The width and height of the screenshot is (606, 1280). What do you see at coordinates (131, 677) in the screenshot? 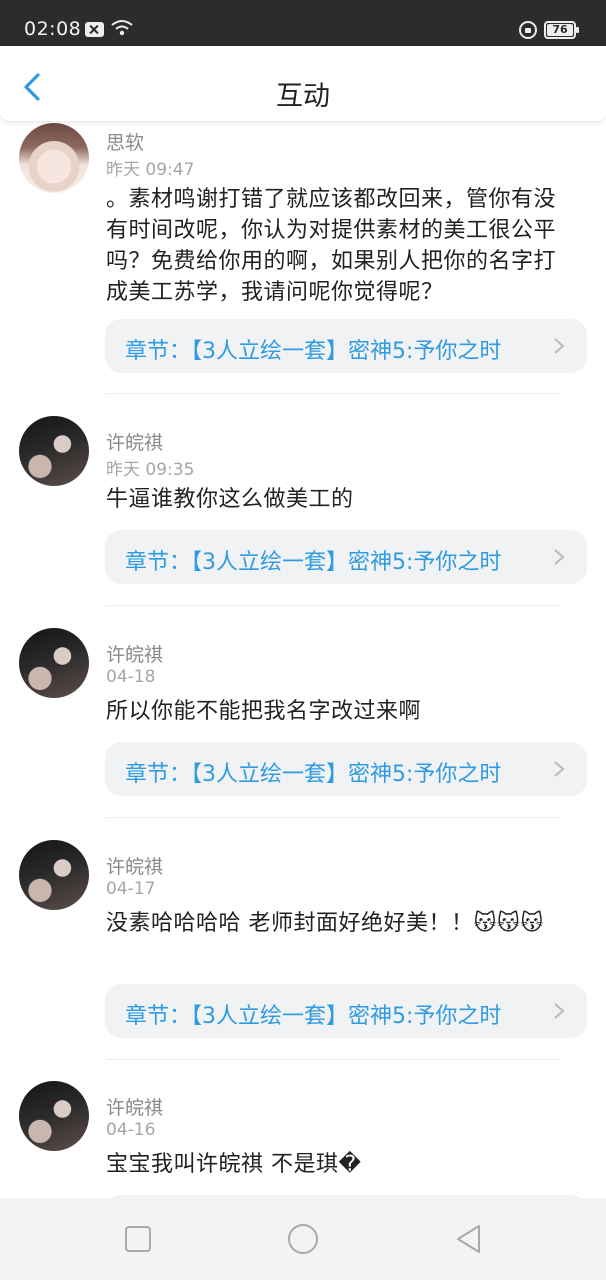
I see `comment-time: 04-18` at bounding box center [131, 677].